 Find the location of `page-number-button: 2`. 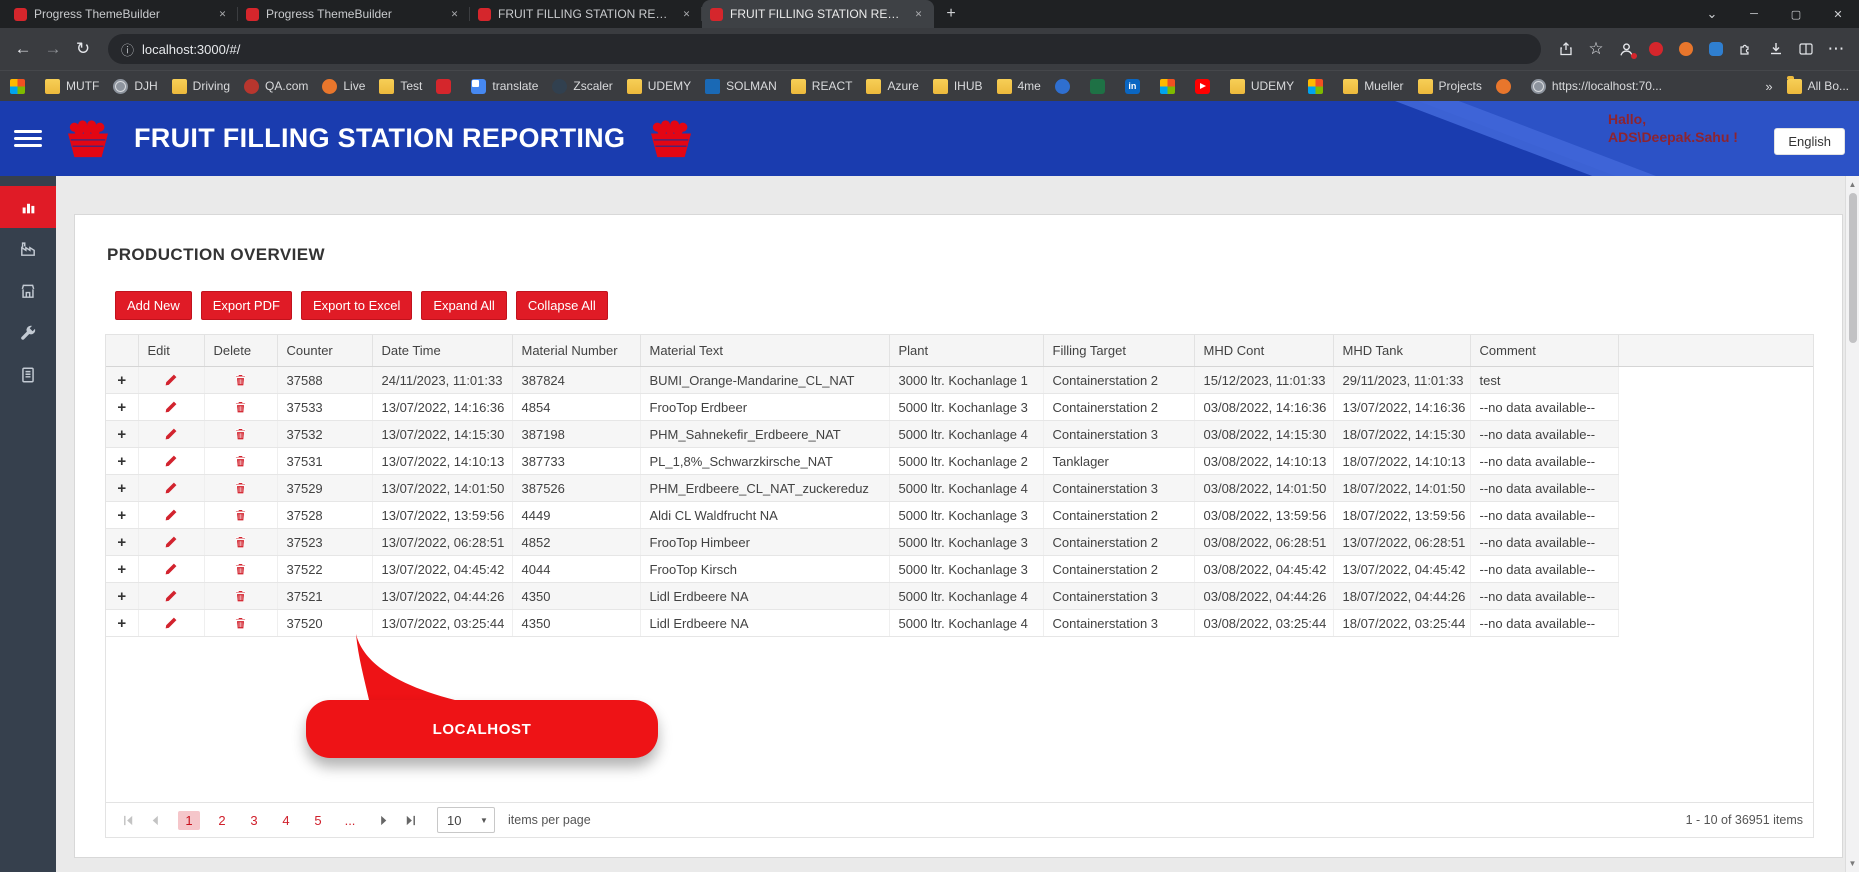

page-number-button: 2 is located at coordinates (222, 820).